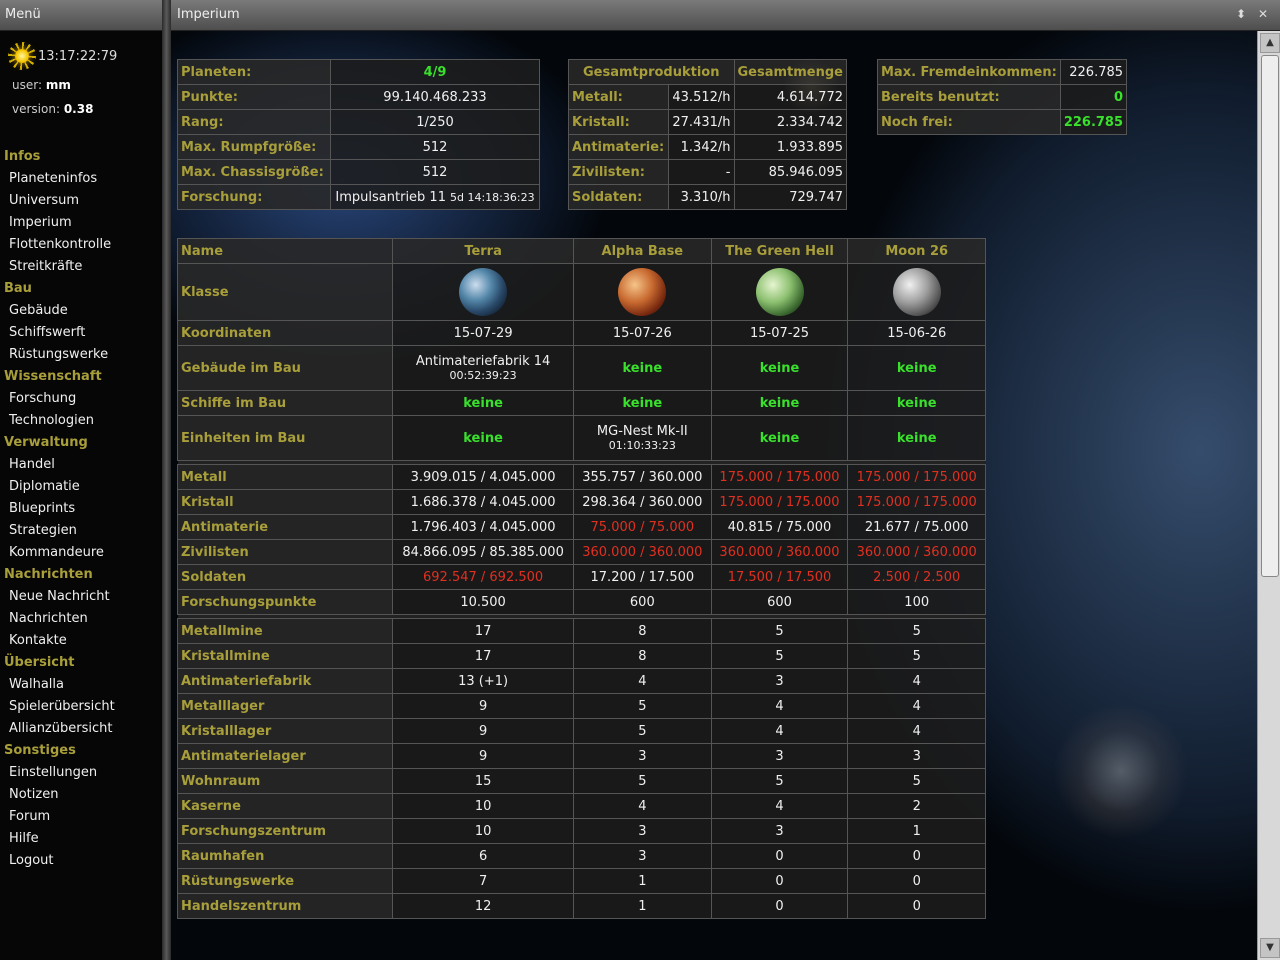  Describe the element at coordinates (80, 641) in the screenshot. I see `nav-item: Kontakte` at that location.